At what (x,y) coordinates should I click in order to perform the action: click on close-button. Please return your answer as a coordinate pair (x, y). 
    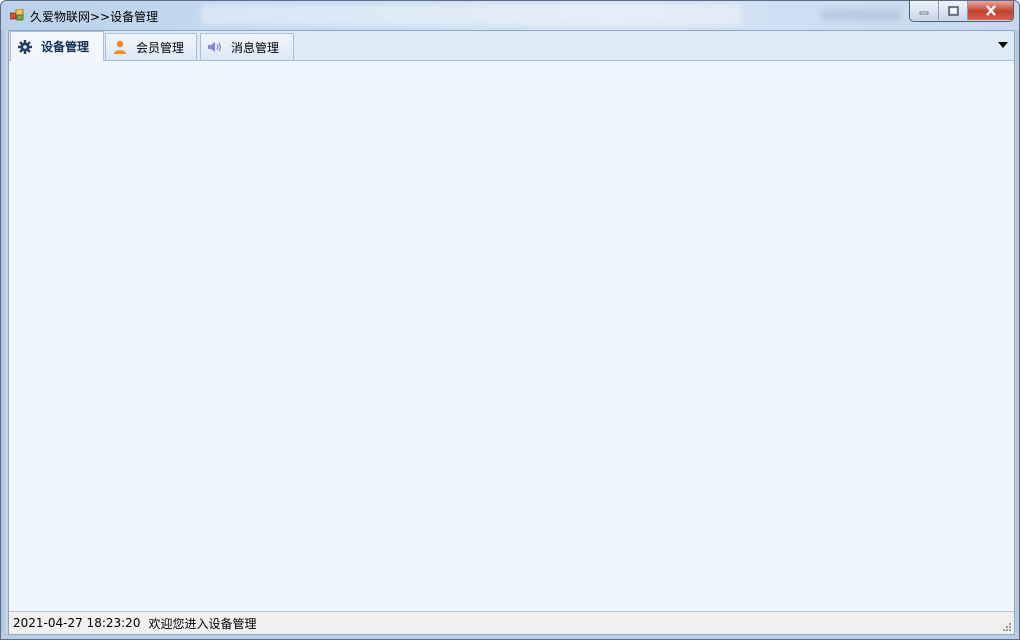
    Looking at the image, I should click on (990, 10).